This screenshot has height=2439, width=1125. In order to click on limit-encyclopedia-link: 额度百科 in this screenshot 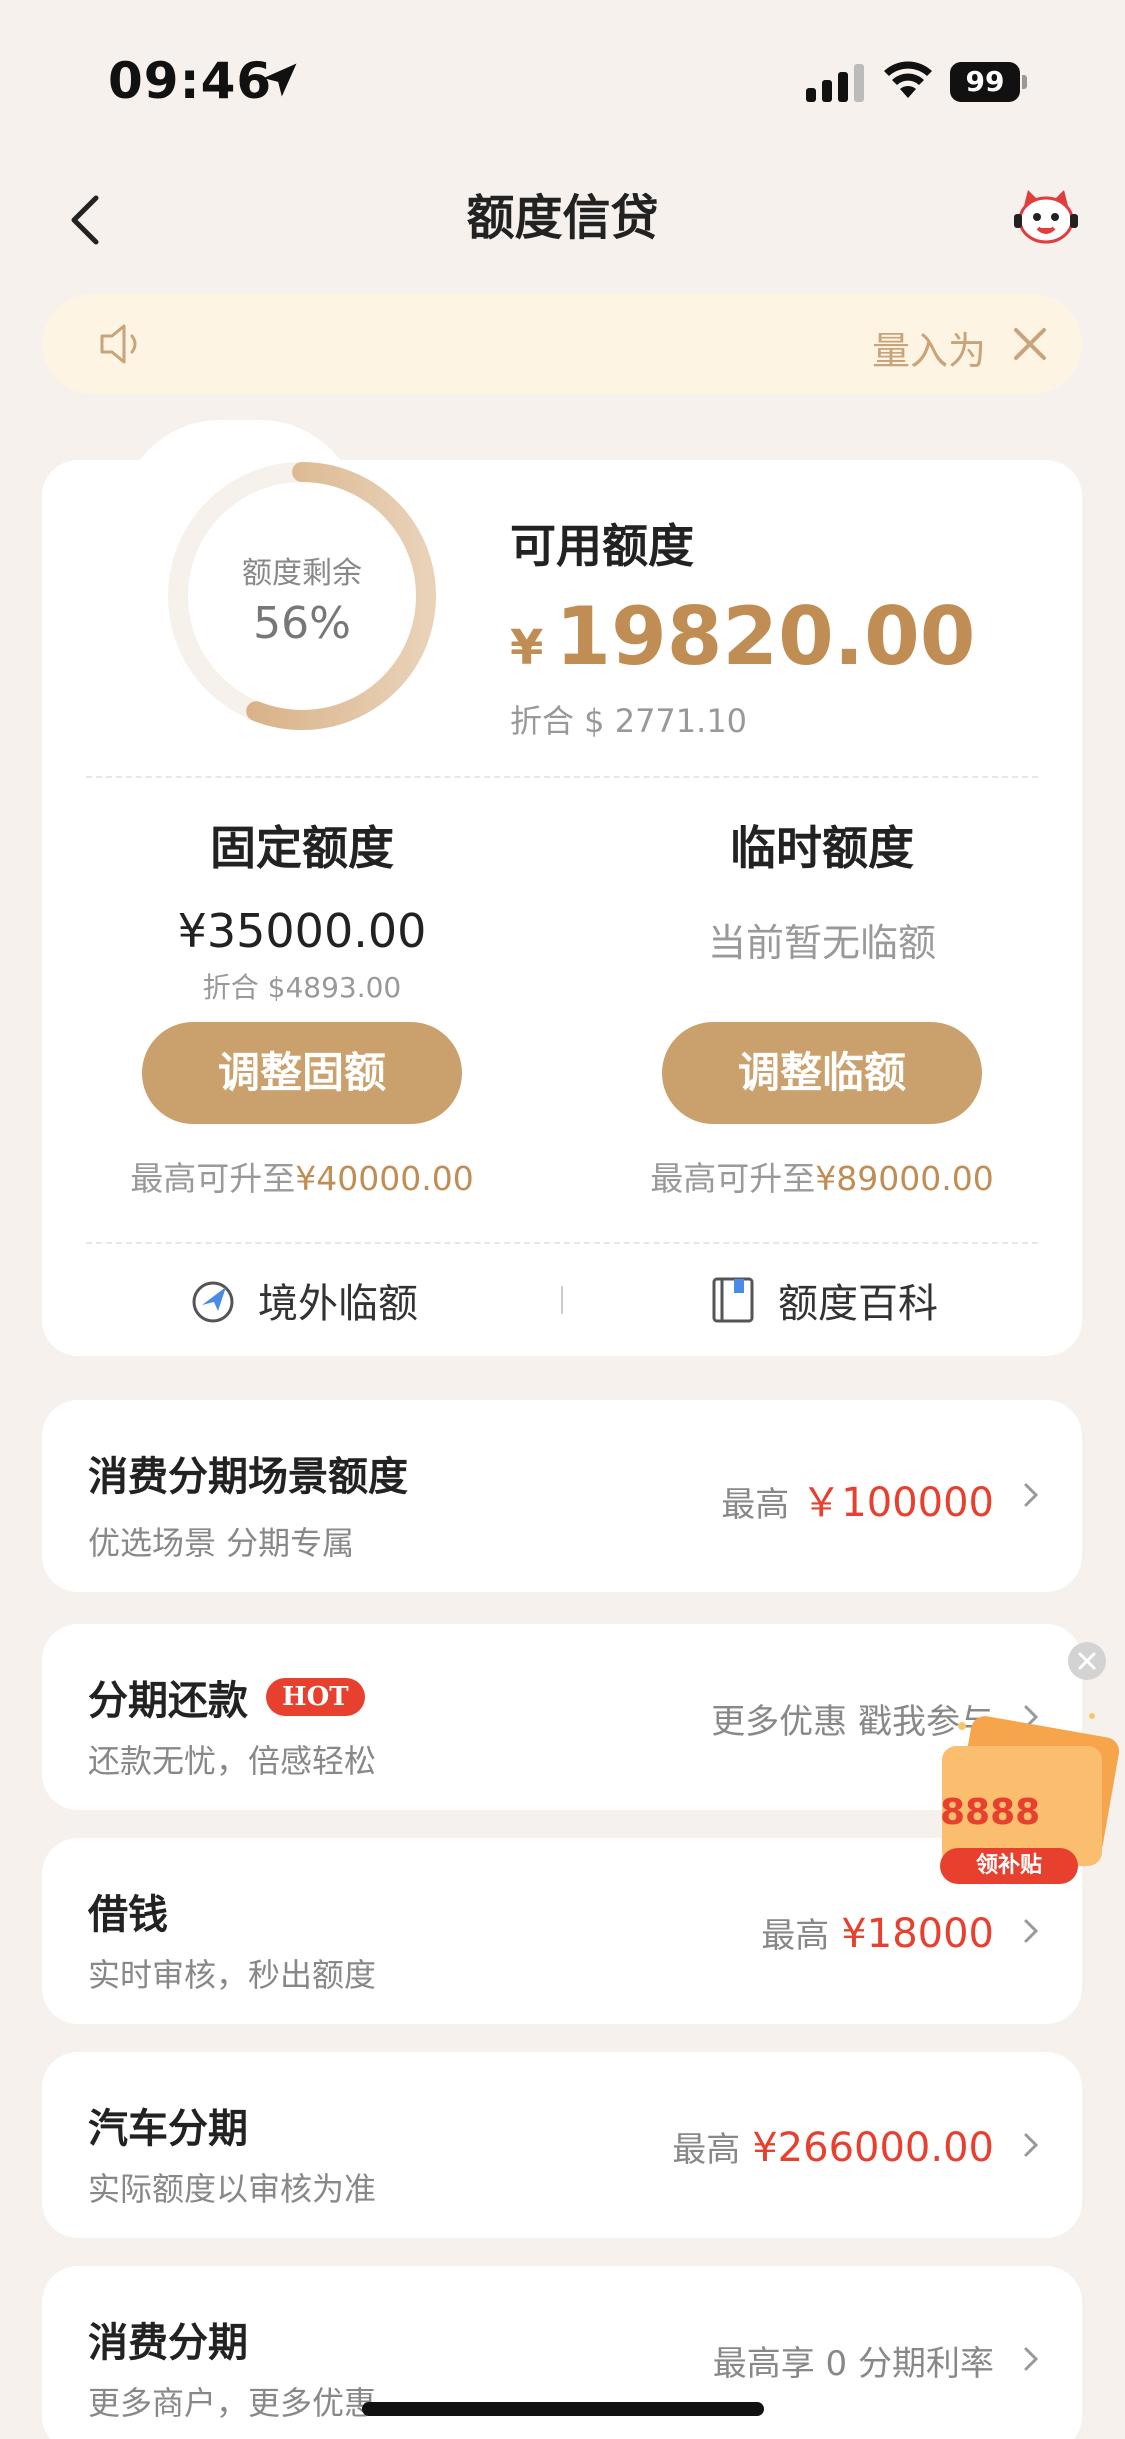, I will do `click(823, 1300)`.